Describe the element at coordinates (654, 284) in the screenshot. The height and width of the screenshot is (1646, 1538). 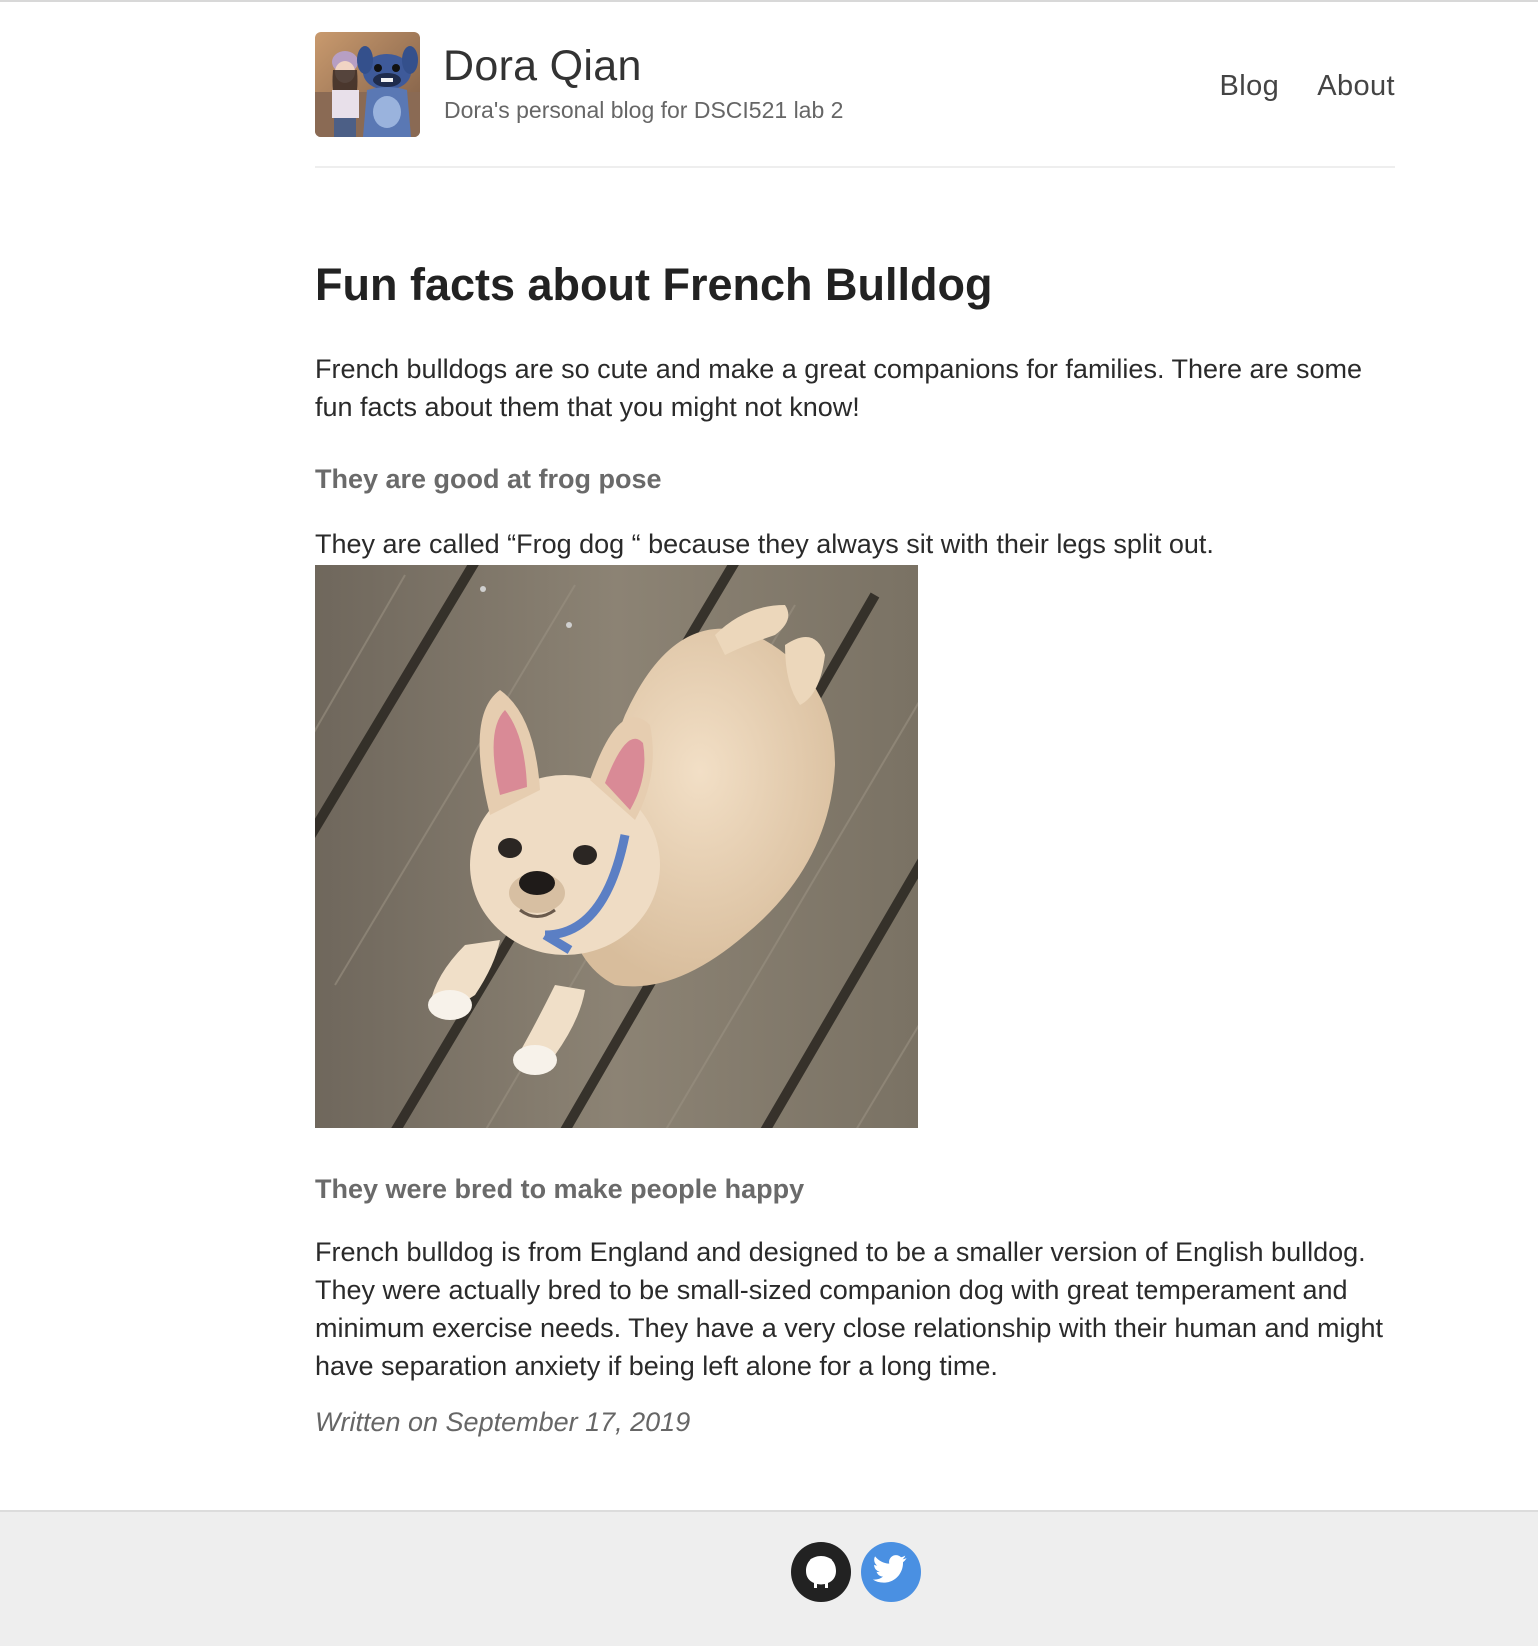
I see `post-title: Fun facts about French Bulldog` at that location.